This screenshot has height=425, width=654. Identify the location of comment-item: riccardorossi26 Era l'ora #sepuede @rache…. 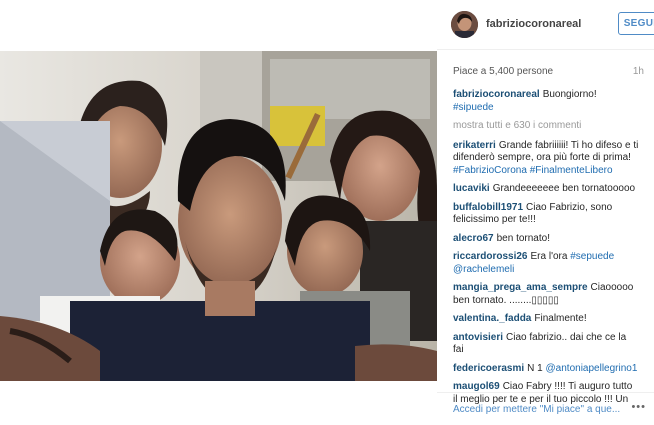
(546, 263).